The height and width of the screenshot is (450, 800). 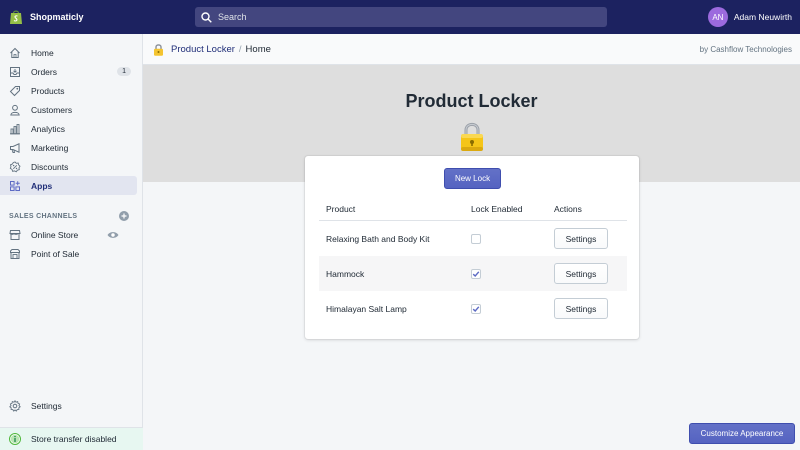 What do you see at coordinates (15, 253) in the screenshot?
I see `pos-icon` at bounding box center [15, 253].